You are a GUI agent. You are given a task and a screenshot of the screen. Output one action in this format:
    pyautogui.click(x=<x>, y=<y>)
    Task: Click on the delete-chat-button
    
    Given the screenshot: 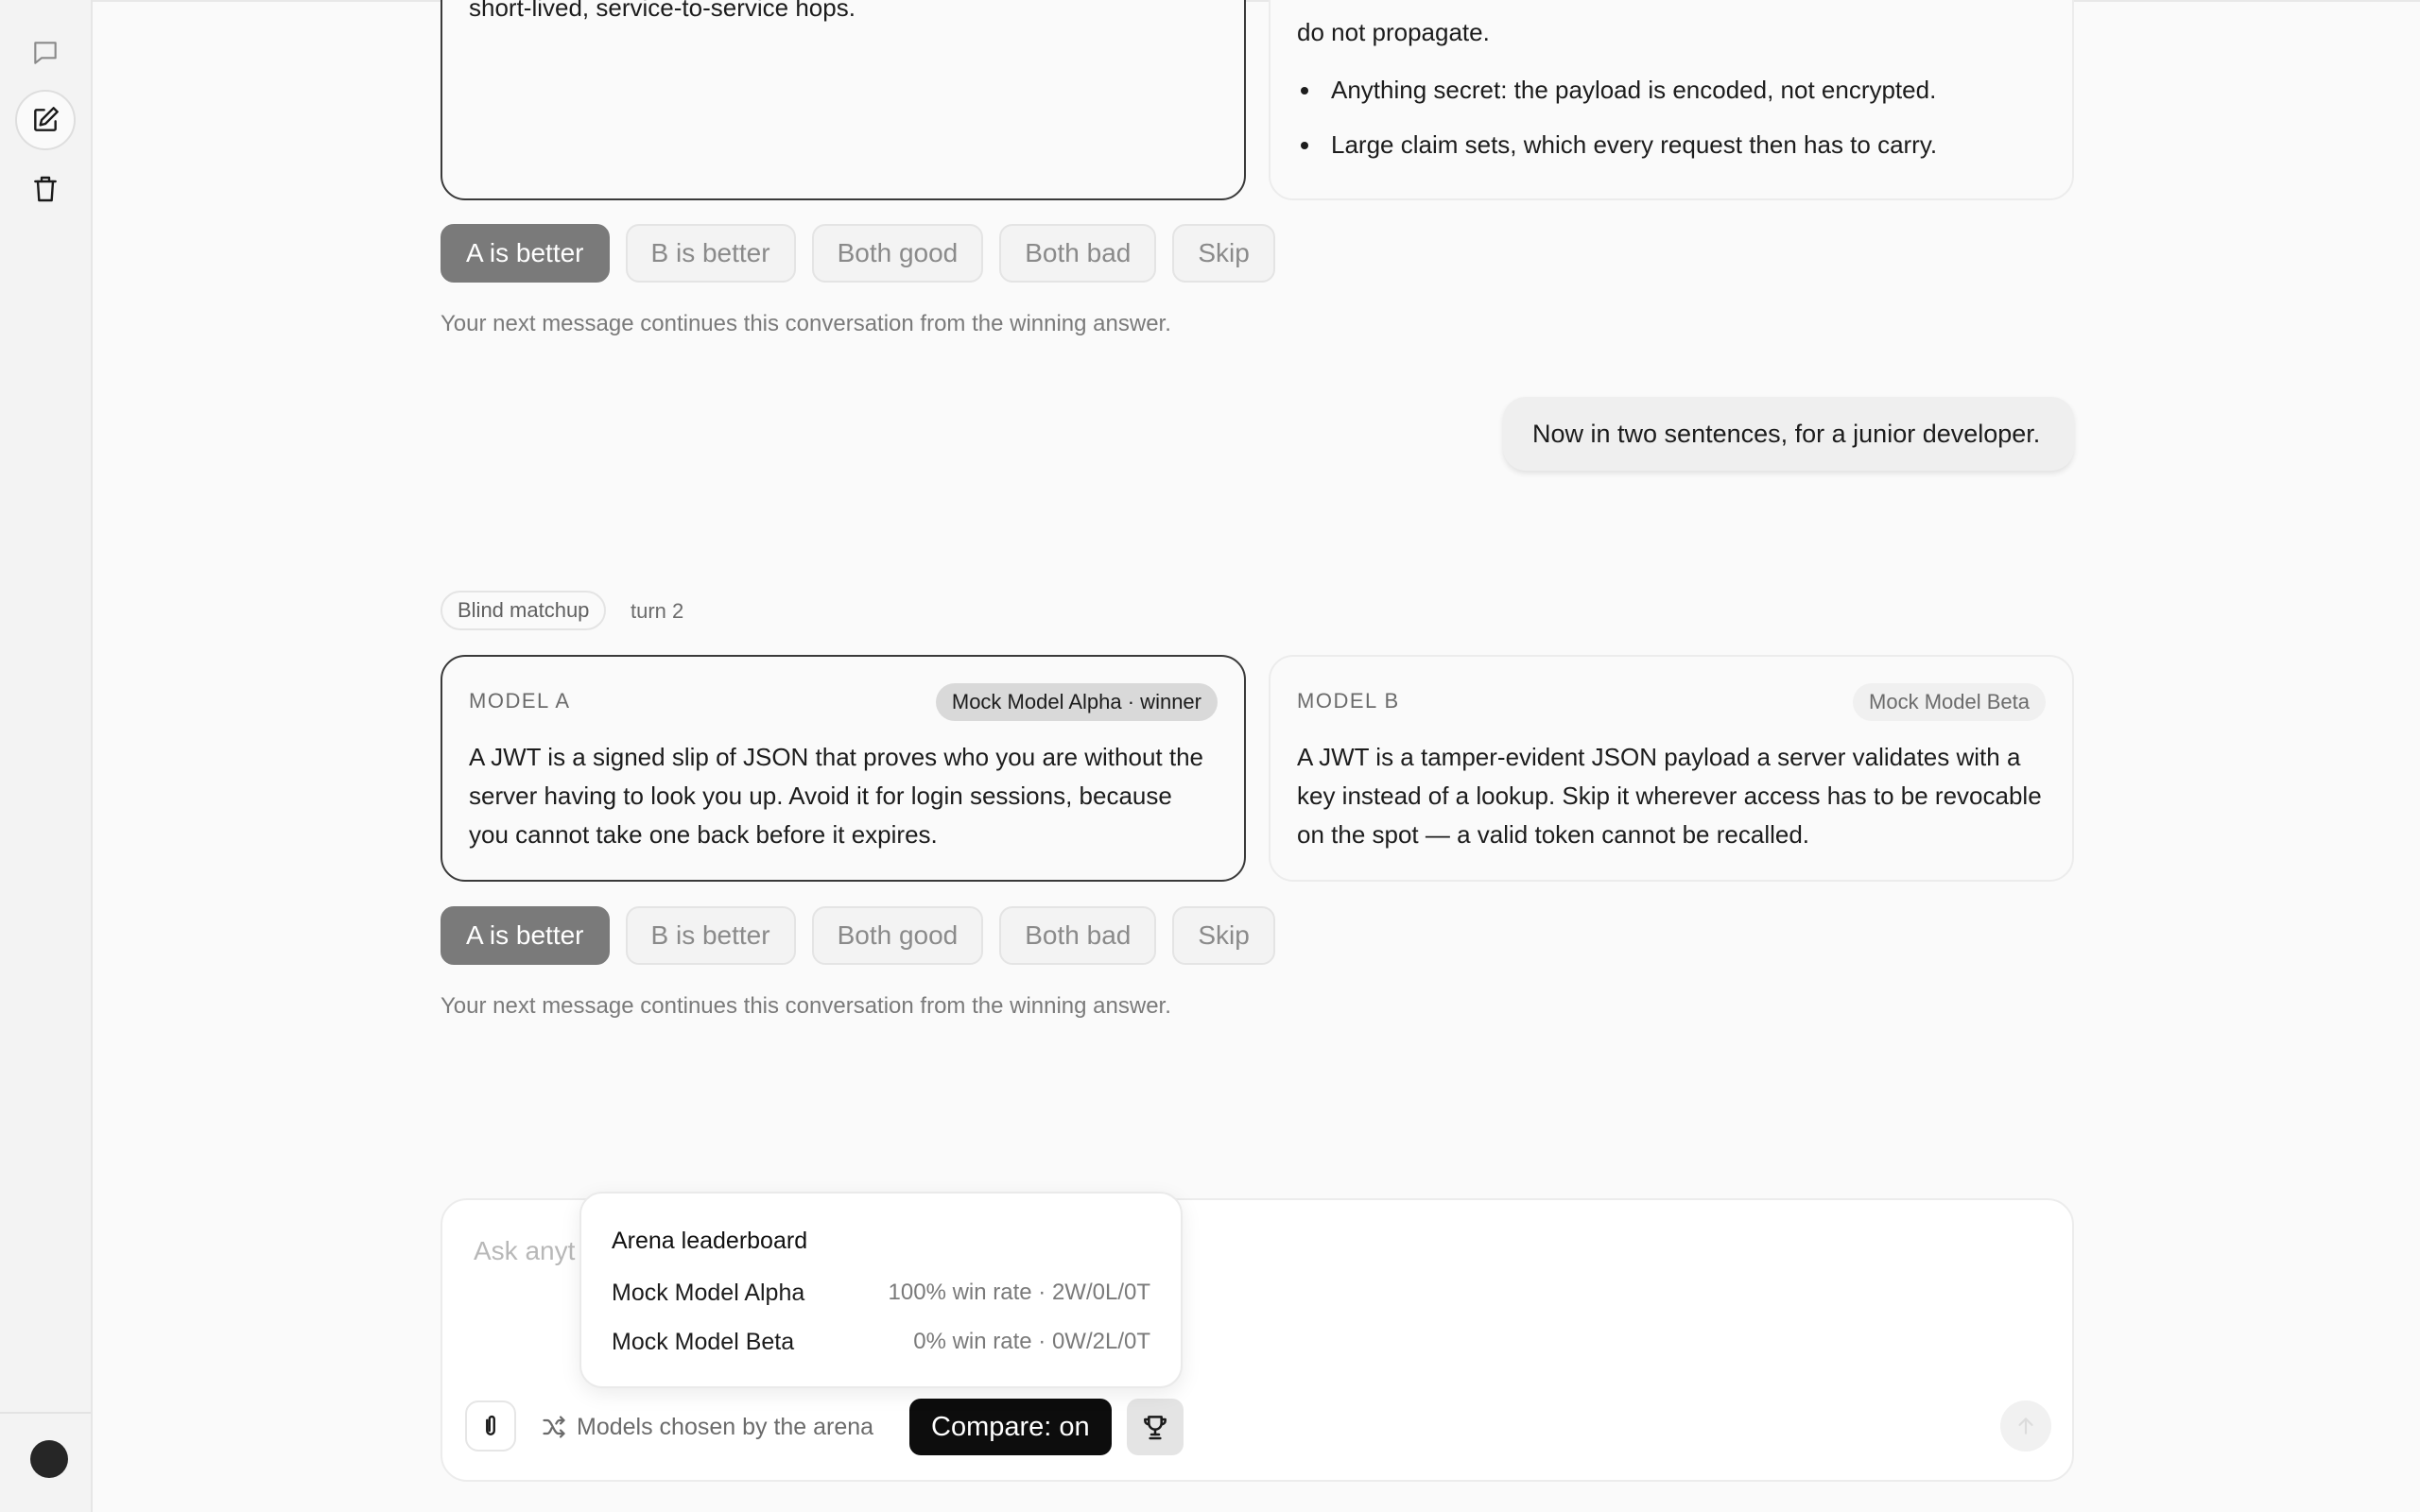 What is the action you would take?
    pyautogui.click(x=45, y=189)
    